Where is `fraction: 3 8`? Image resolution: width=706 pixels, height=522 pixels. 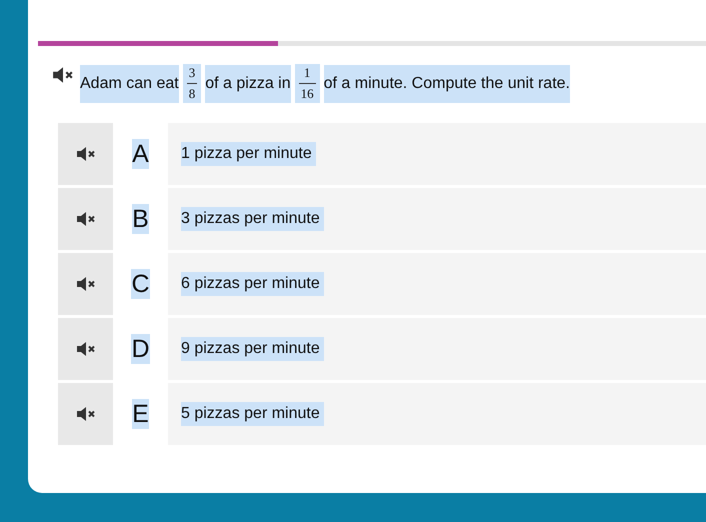 fraction: 3 8 is located at coordinates (192, 83).